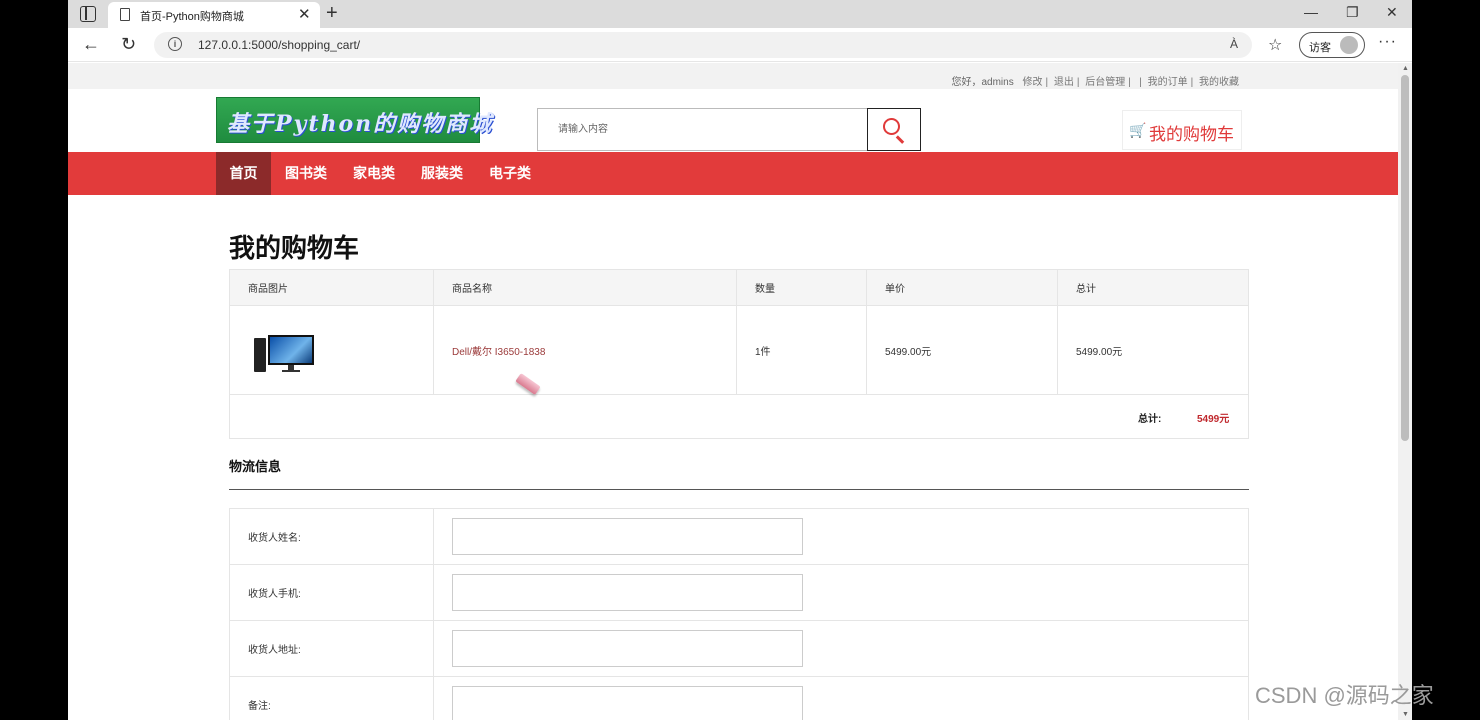  I want to click on receiver-address-label: 收货人地址:, so click(331, 648).